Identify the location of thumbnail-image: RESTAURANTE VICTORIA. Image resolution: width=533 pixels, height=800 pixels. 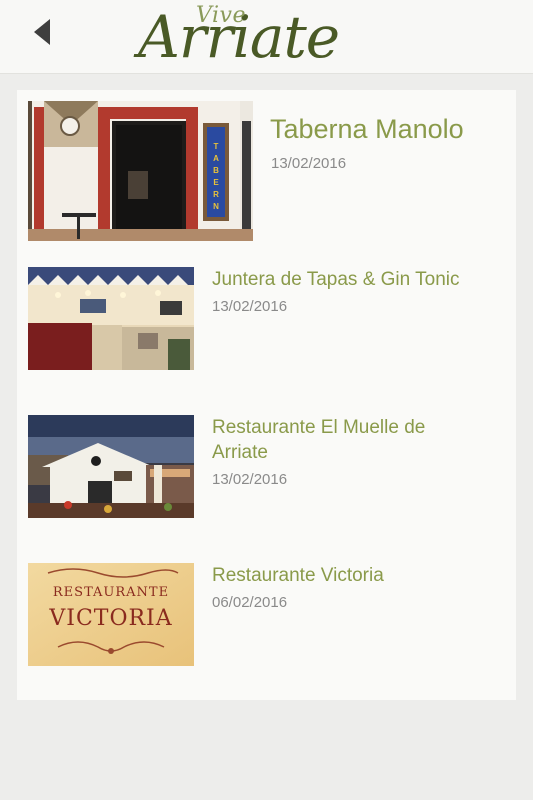
(111, 614).